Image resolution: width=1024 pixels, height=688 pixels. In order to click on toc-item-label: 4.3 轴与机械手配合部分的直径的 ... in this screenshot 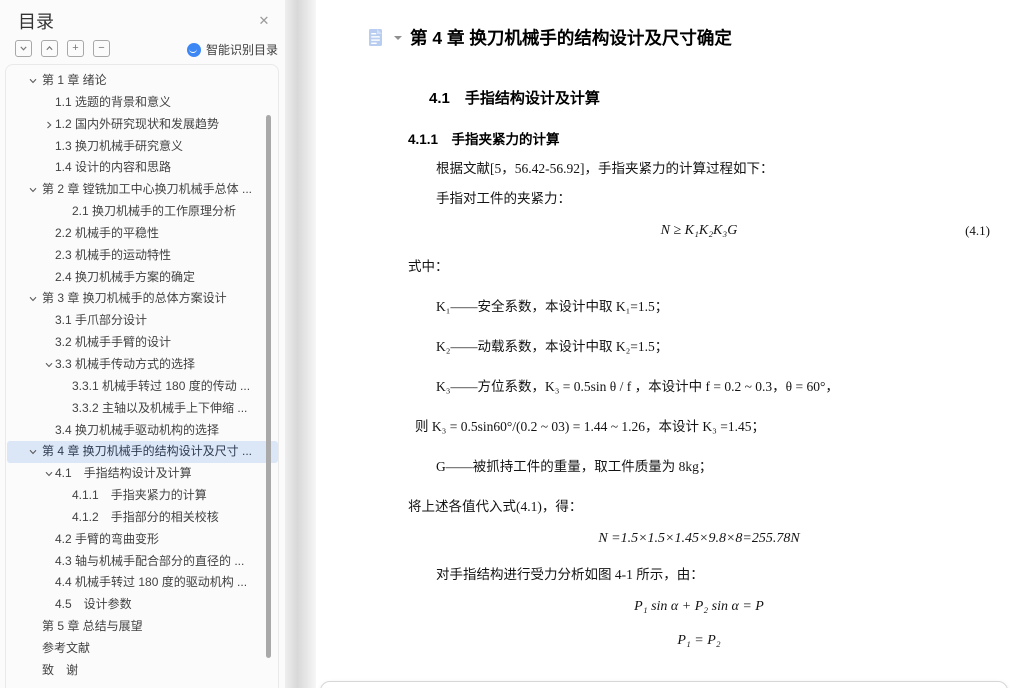, I will do `click(150, 560)`.